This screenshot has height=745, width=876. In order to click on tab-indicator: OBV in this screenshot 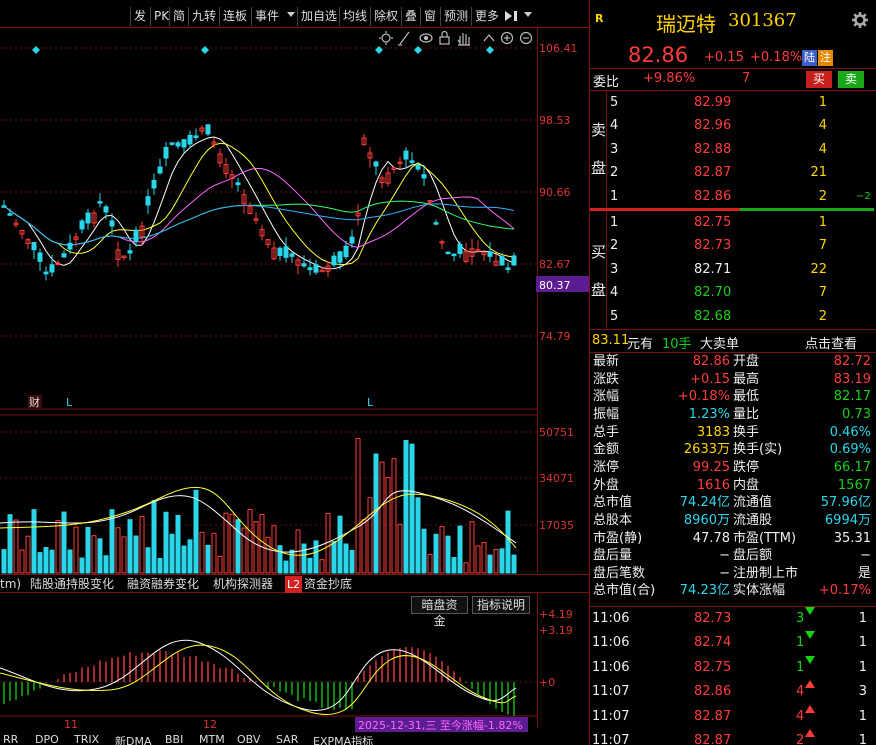, I will do `click(248, 740)`.